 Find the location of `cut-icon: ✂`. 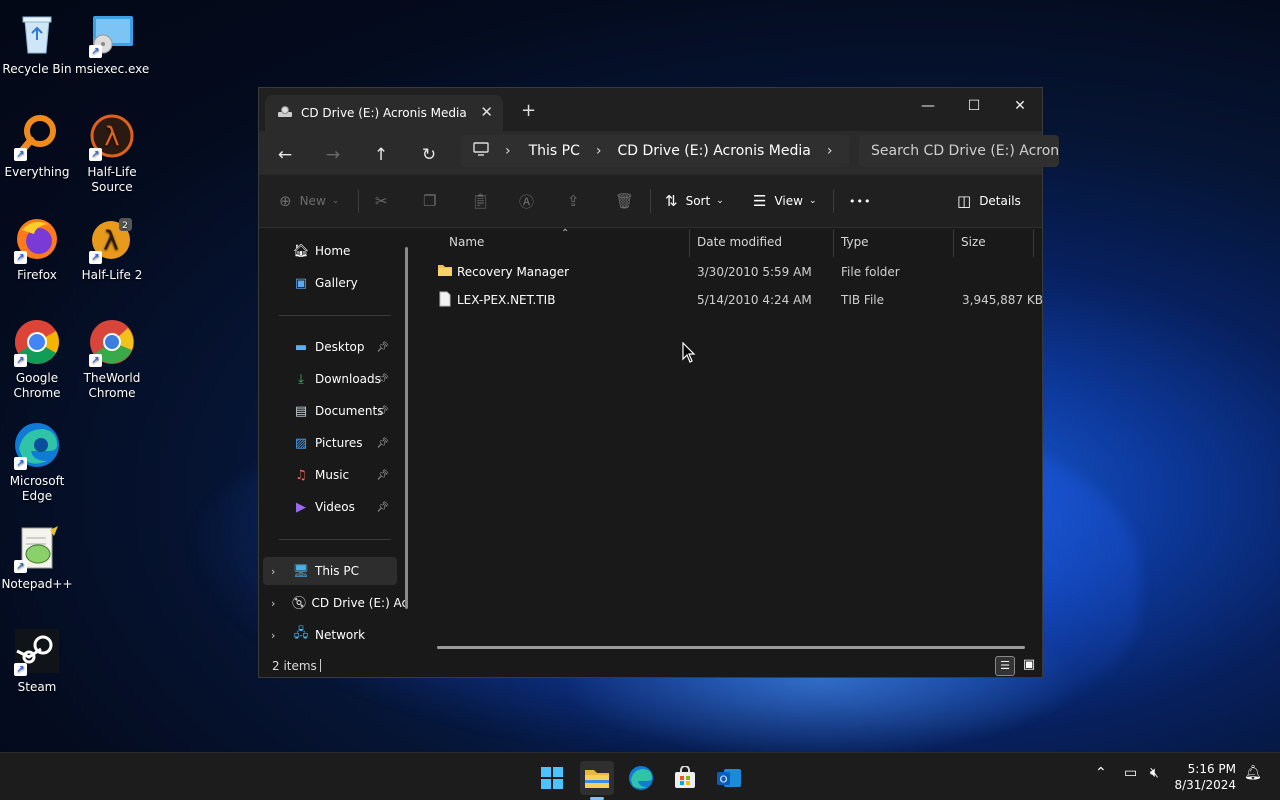

cut-icon: ✂ is located at coordinates (385, 201).